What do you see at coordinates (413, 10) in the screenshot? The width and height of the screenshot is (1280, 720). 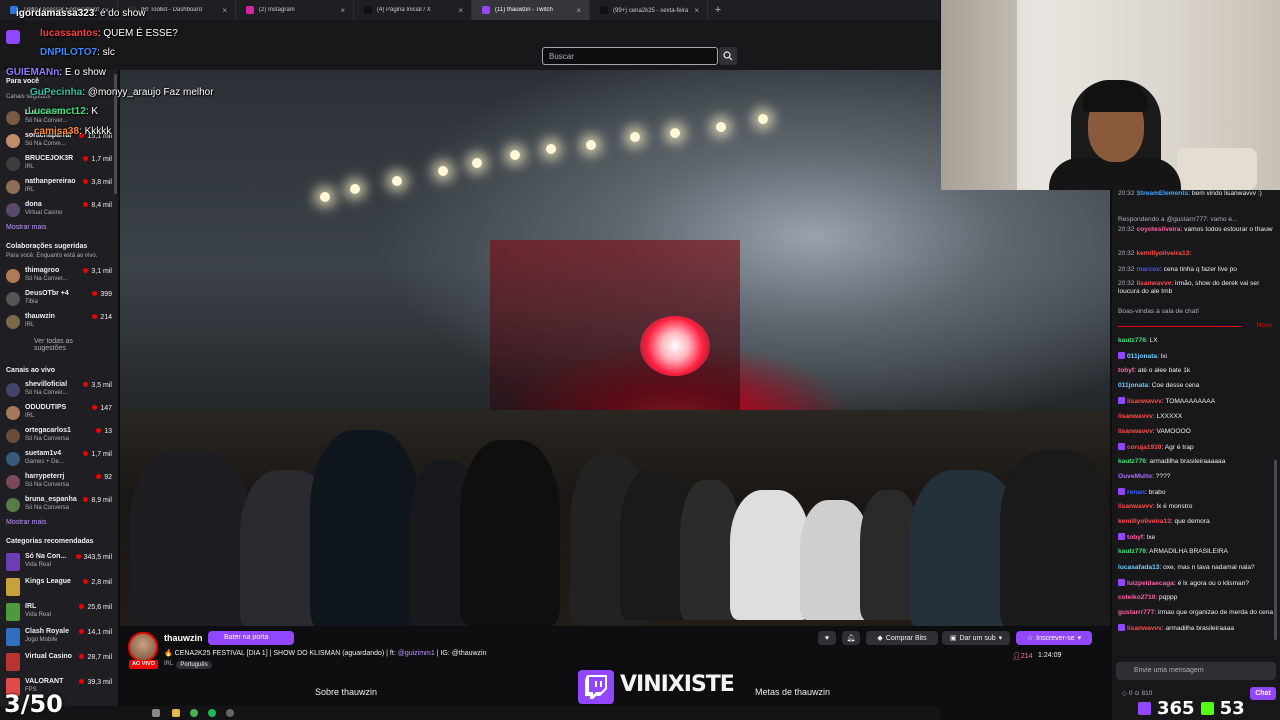 I see `browser-tab: (4) Página Inicial / X ×` at bounding box center [413, 10].